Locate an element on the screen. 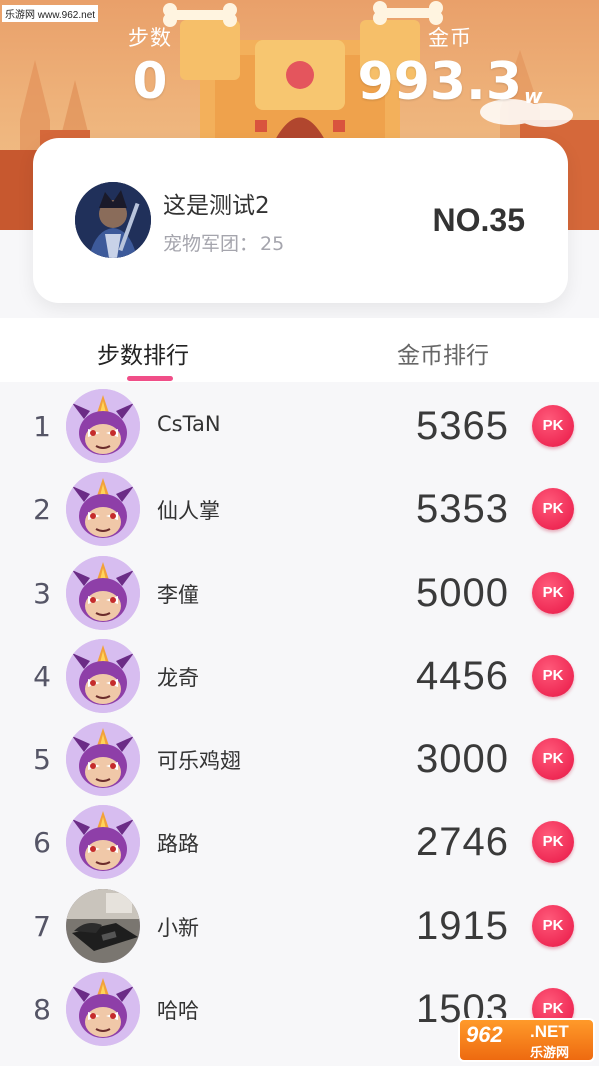  ranking-tabs: 步数排行 金币排行 is located at coordinates (299, 350).